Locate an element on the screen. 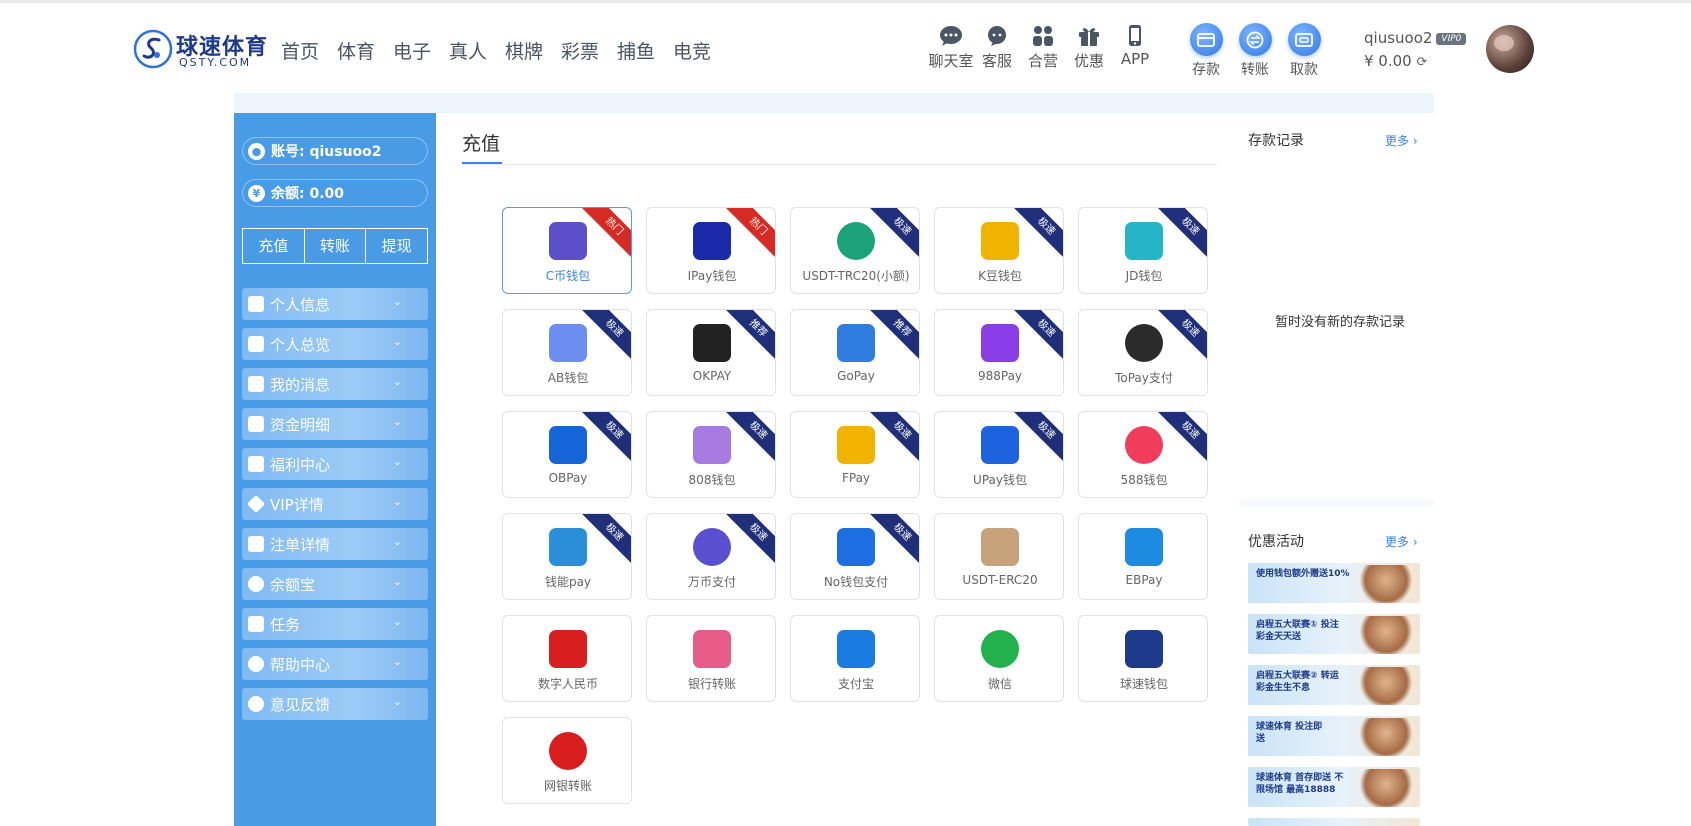  payment-method-label: K豆钱包 is located at coordinates (1000, 276).